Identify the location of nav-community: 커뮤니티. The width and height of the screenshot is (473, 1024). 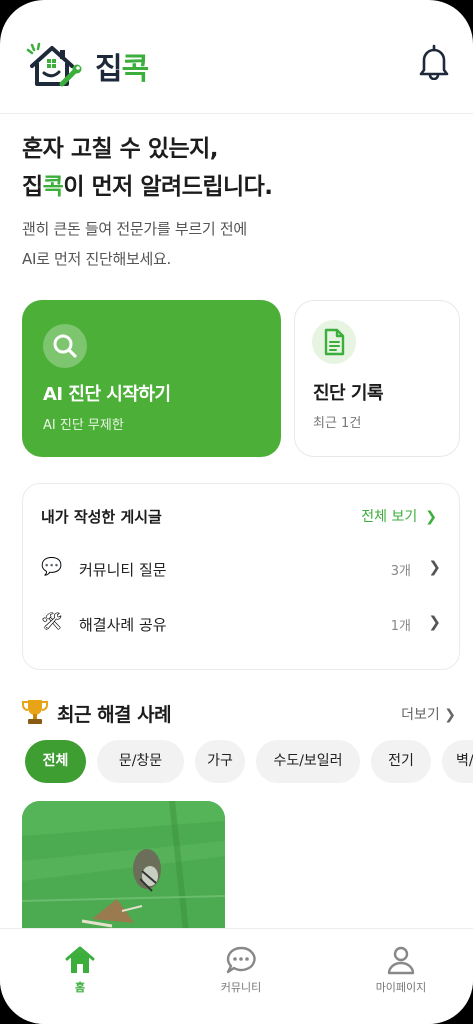
(241, 970).